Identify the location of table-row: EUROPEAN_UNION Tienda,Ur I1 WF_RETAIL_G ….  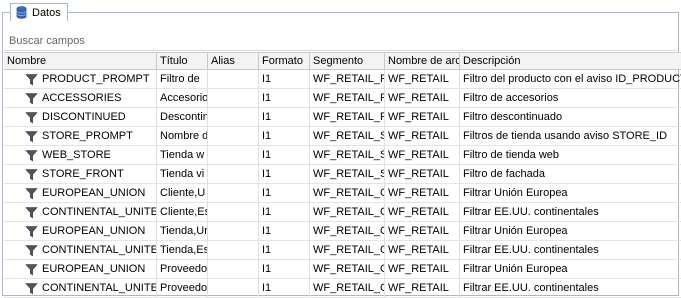
(342, 231).